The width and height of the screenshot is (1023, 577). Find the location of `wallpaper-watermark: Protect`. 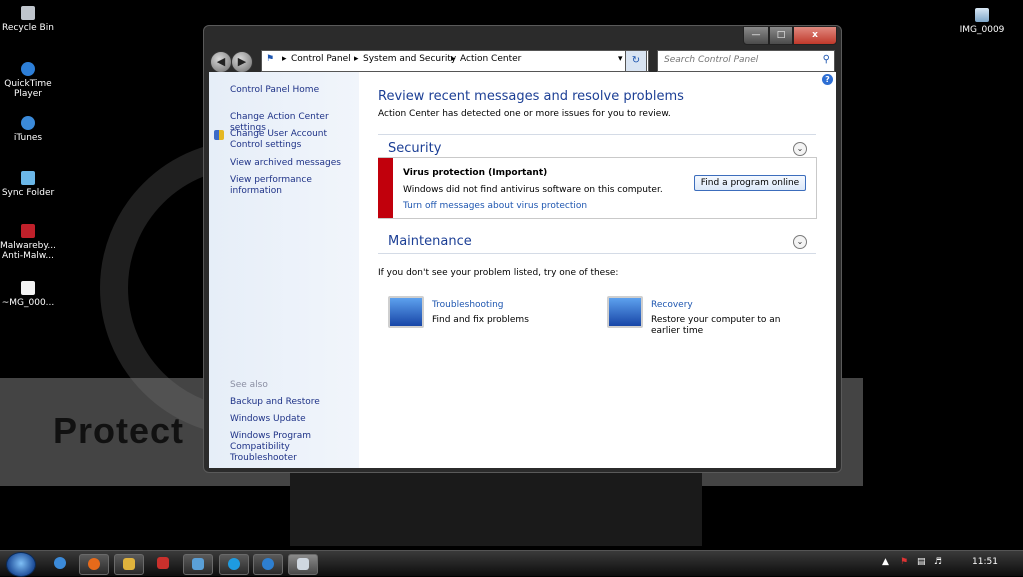

wallpaper-watermark: Protect is located at coordinates (119, 430).